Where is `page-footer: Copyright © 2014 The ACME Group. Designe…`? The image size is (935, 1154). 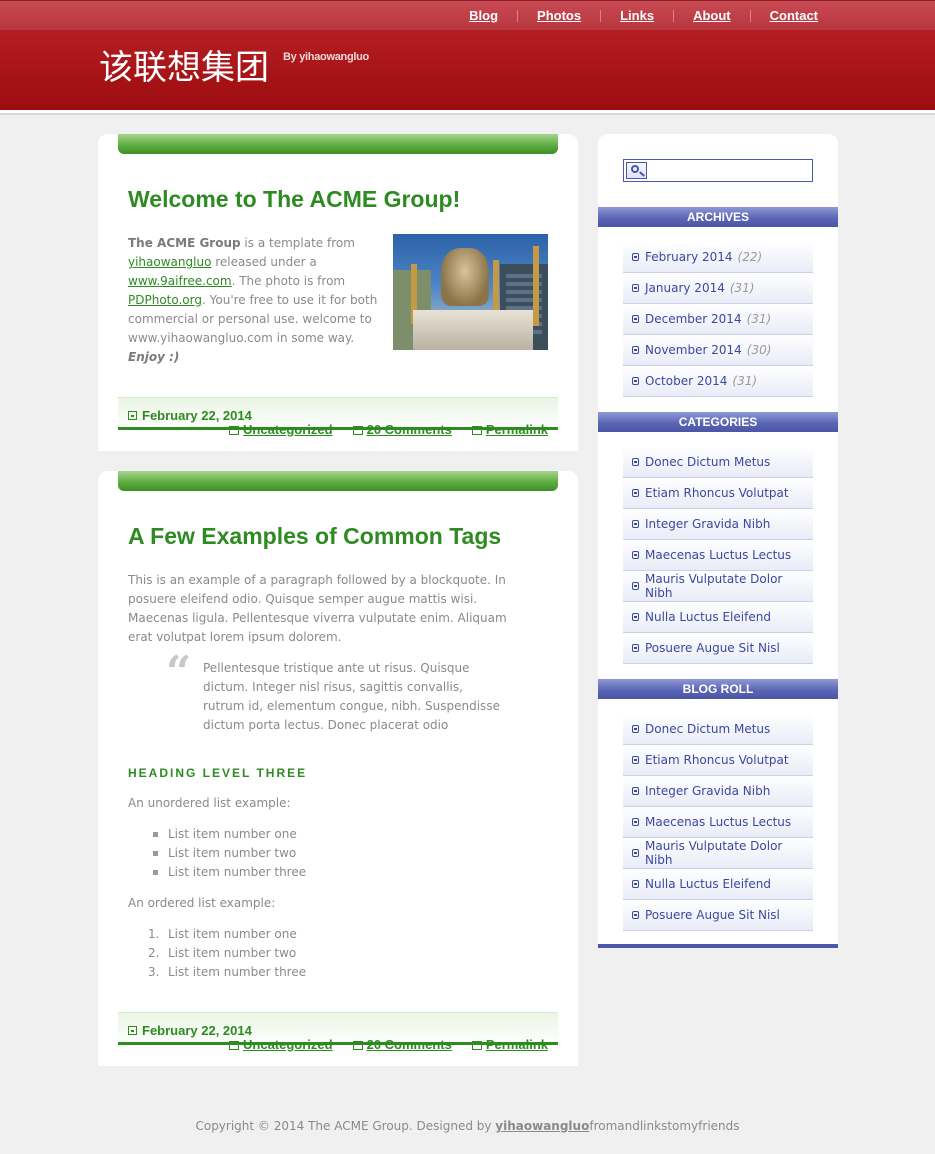 page-footer: Copyright © 2014 The ACME Group. Designe… is located at coordinates (467, 1126).